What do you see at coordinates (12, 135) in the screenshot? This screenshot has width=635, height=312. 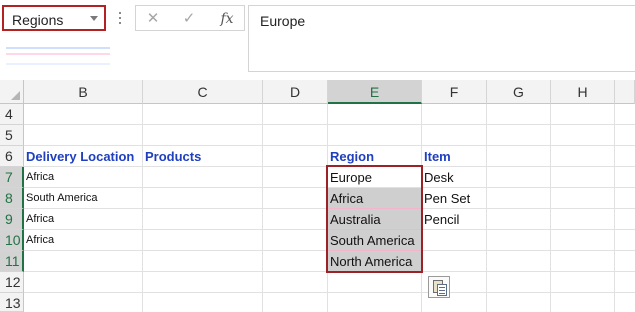 I see `row-header-5: 5` at bounding box center [12, 135].